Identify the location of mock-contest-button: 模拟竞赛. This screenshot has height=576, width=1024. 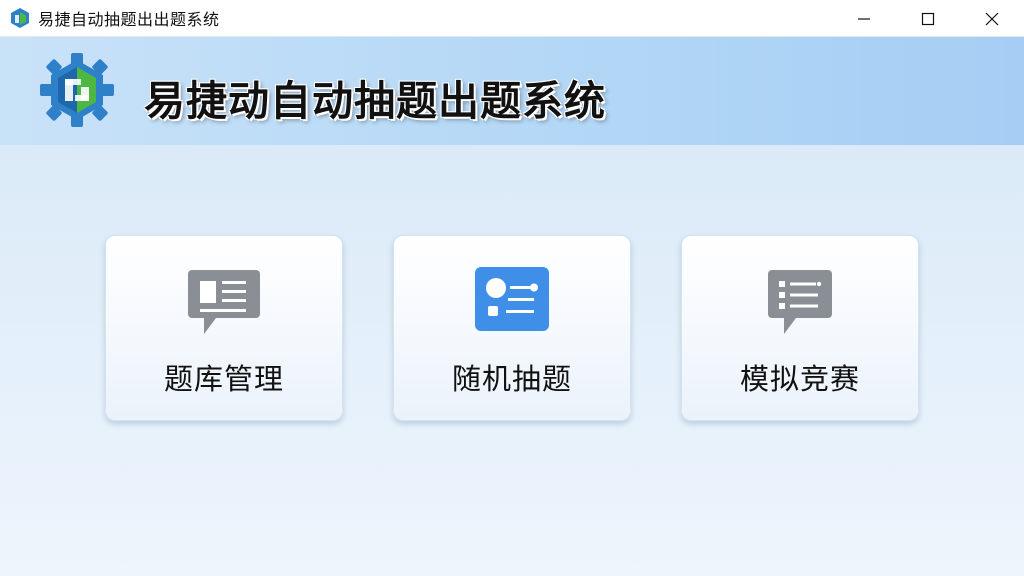
(800, 328).